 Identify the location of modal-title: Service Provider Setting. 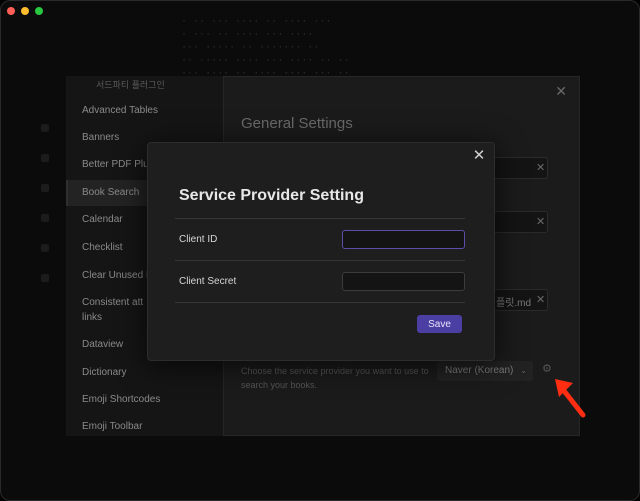
(271, 195).